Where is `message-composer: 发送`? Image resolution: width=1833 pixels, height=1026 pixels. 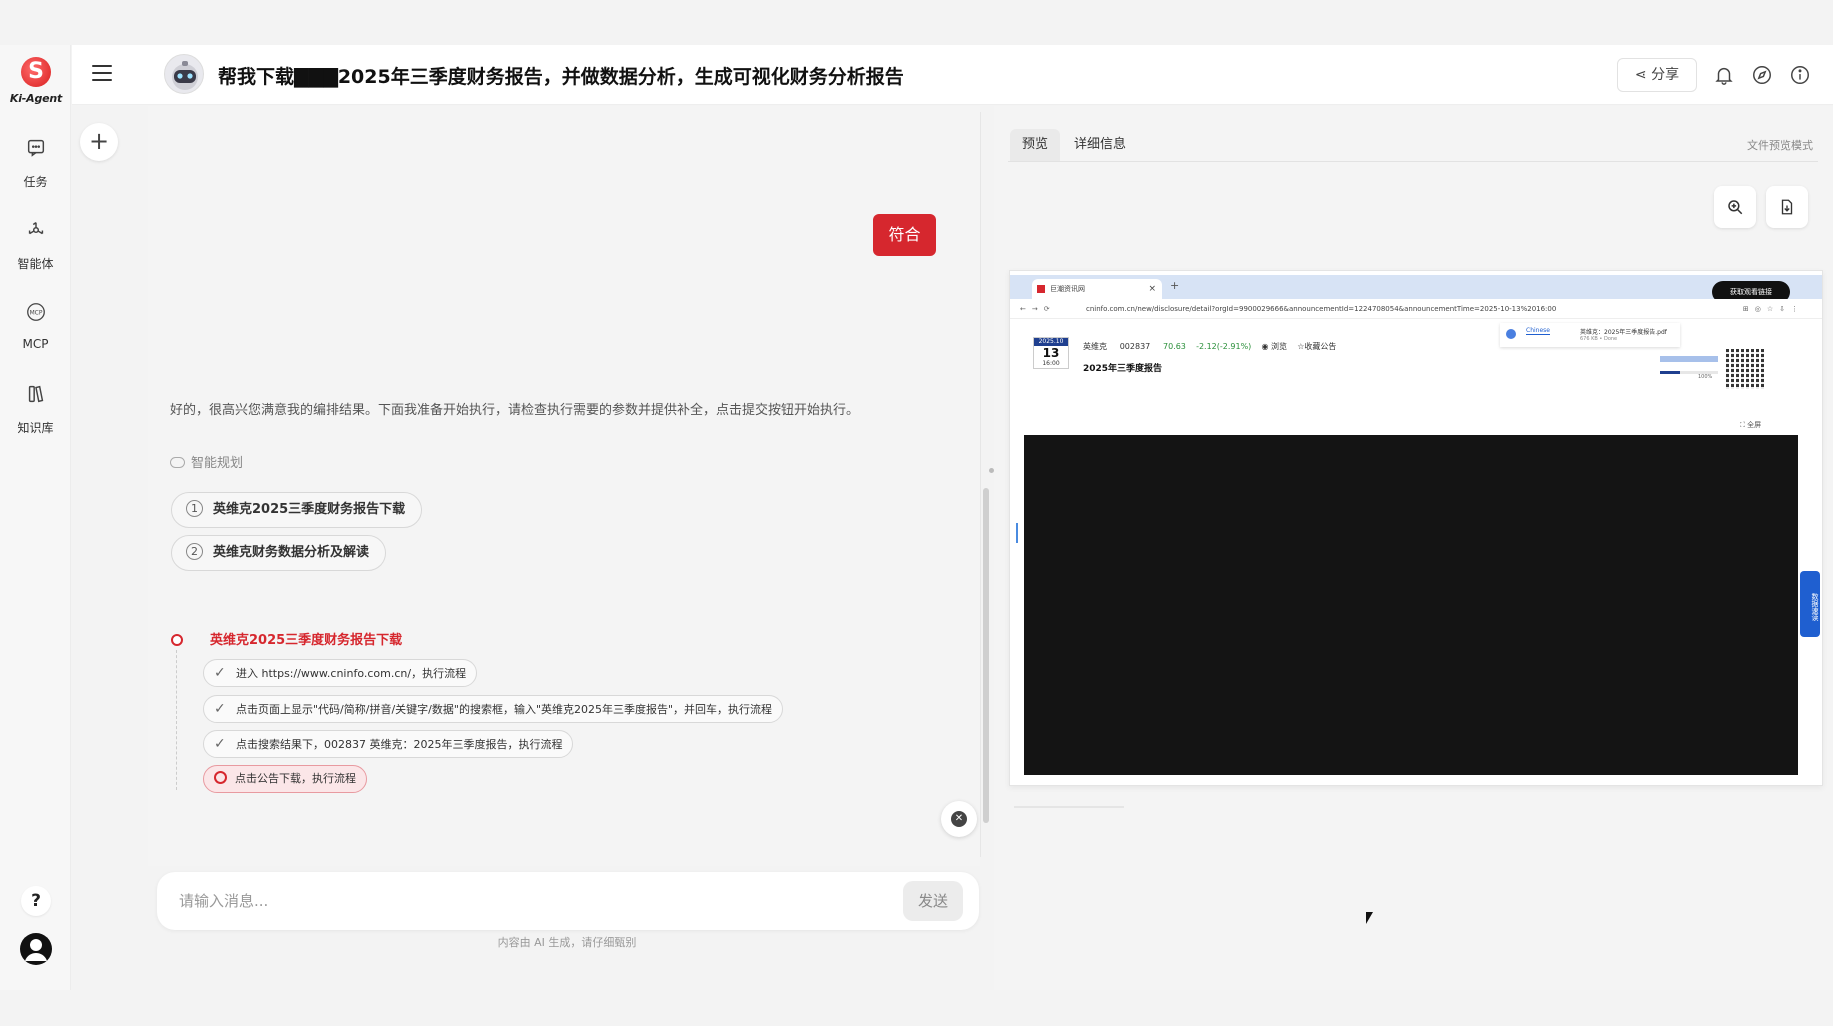 message-composer: 发送 is located at coordinates (568, 901).